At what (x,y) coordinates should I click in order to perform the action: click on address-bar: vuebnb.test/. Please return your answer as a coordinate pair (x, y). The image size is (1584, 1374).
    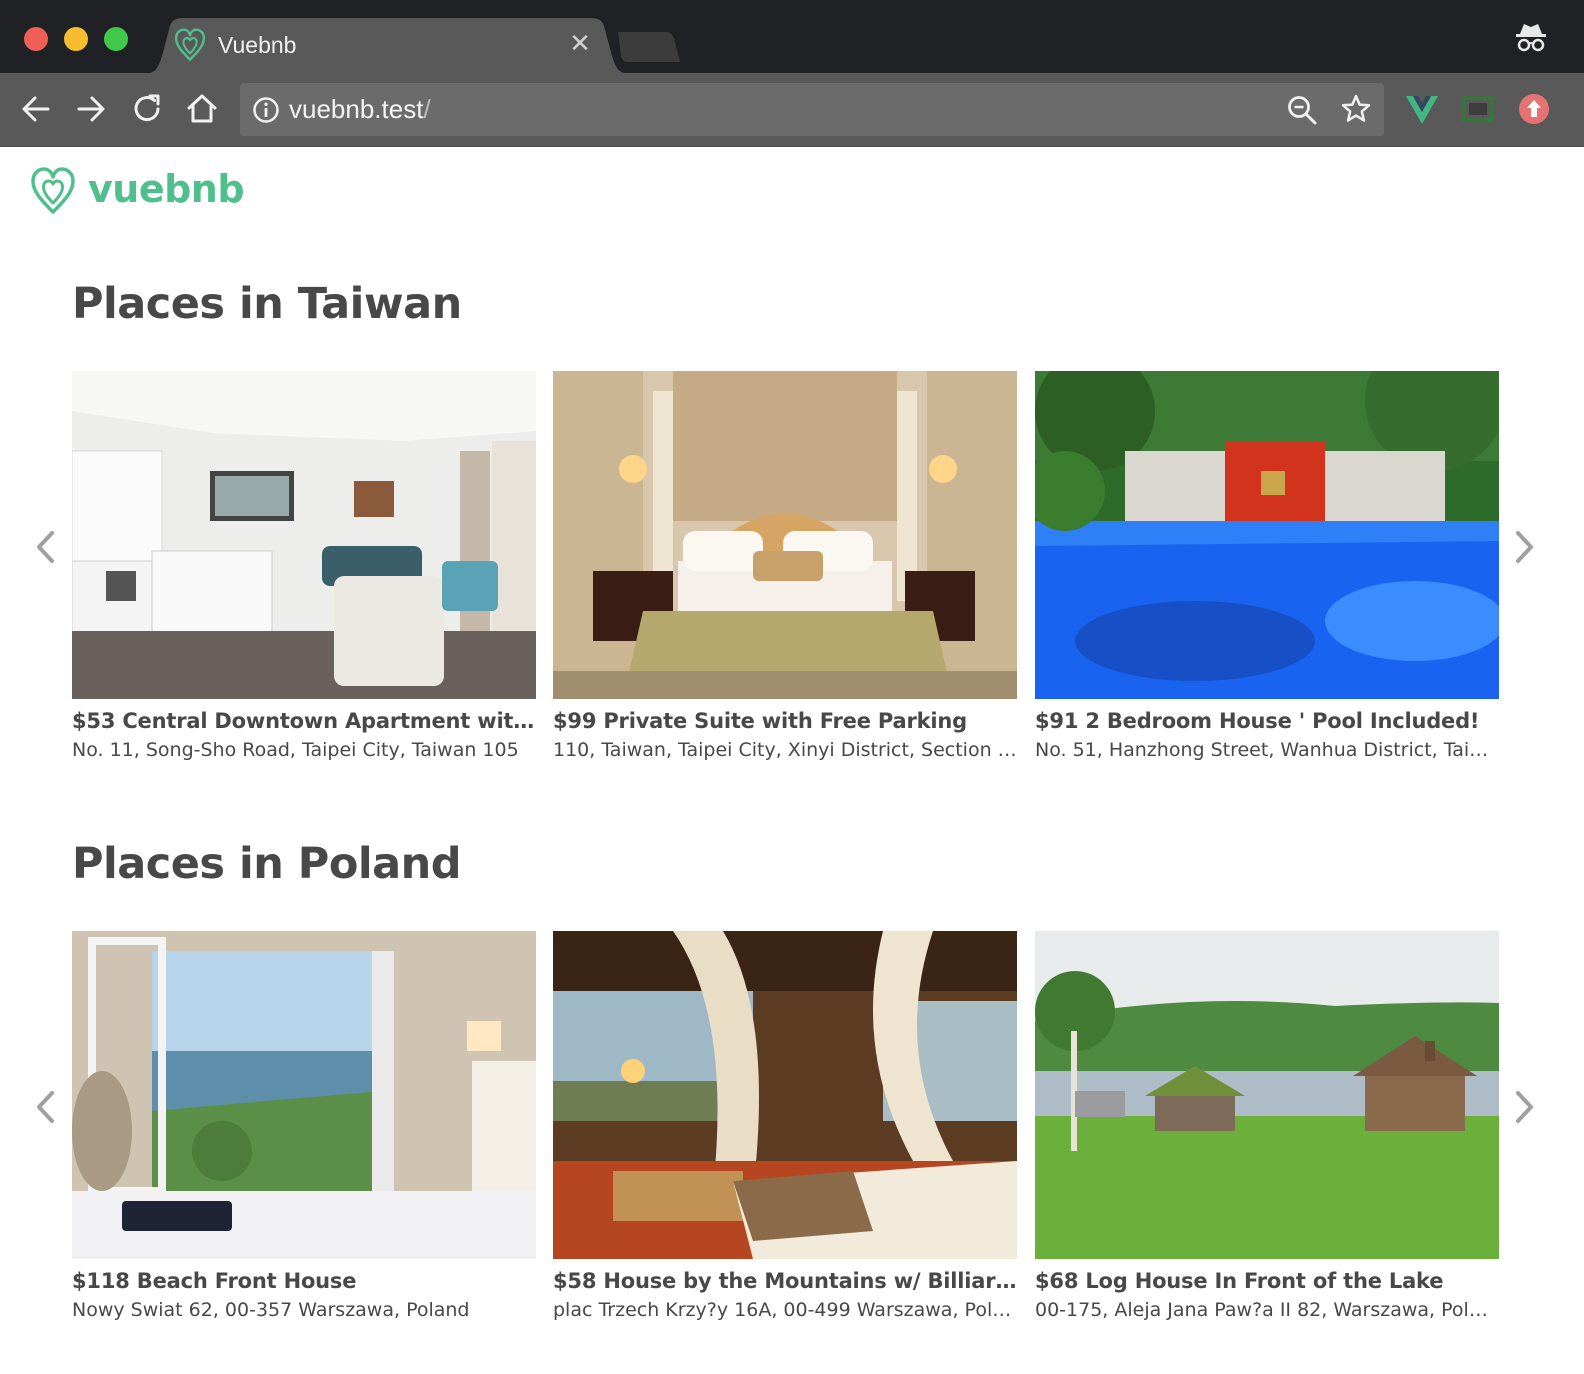
    Looking at the image, I should click on (812, 109).